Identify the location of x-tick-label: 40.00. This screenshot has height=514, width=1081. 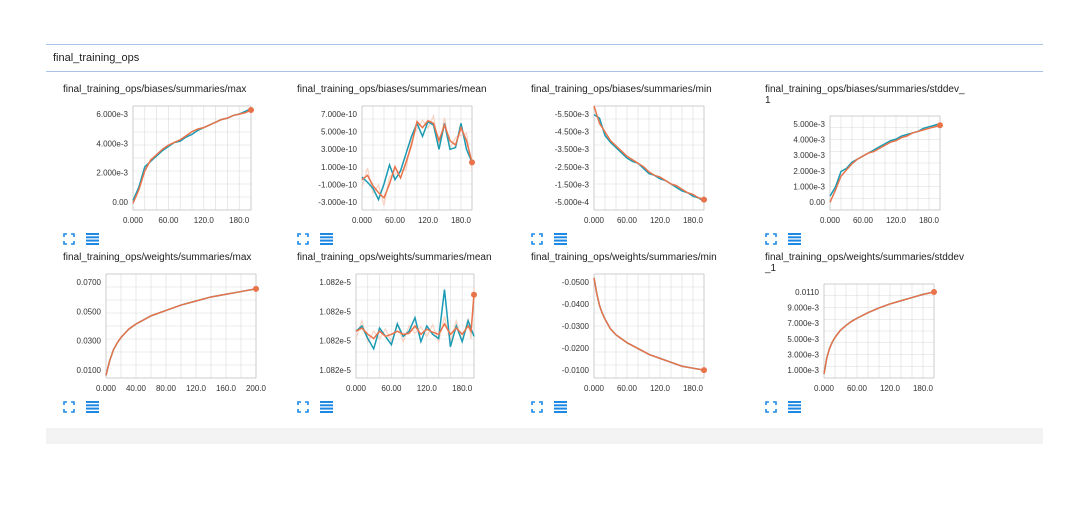
(136, 388).